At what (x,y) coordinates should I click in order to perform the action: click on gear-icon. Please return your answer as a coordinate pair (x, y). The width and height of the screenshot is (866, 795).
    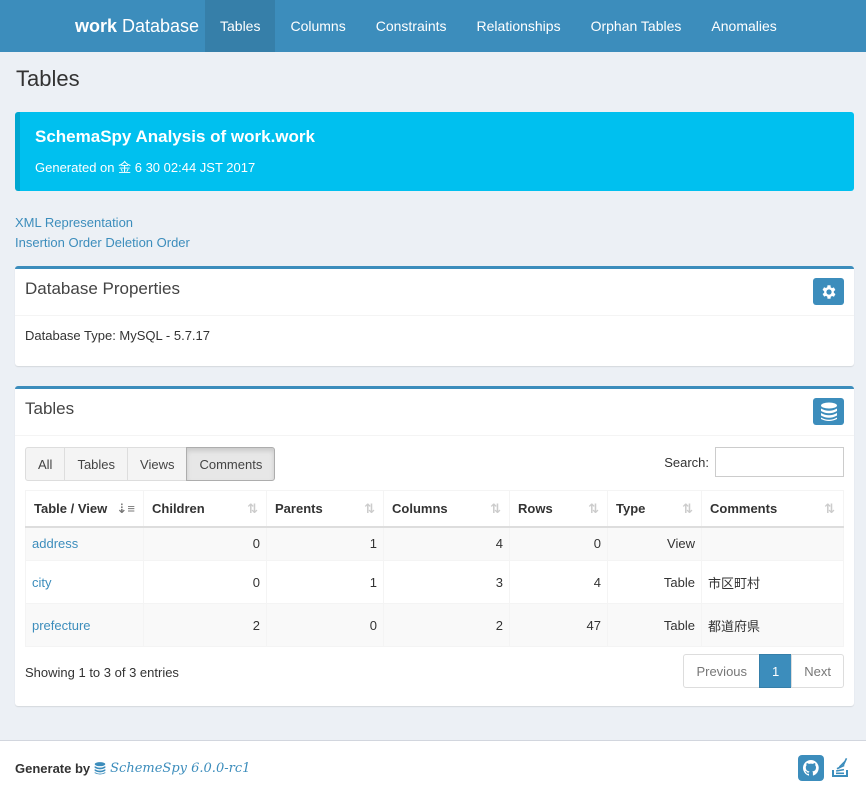
    Looking at the image, I should click on (828, 291).